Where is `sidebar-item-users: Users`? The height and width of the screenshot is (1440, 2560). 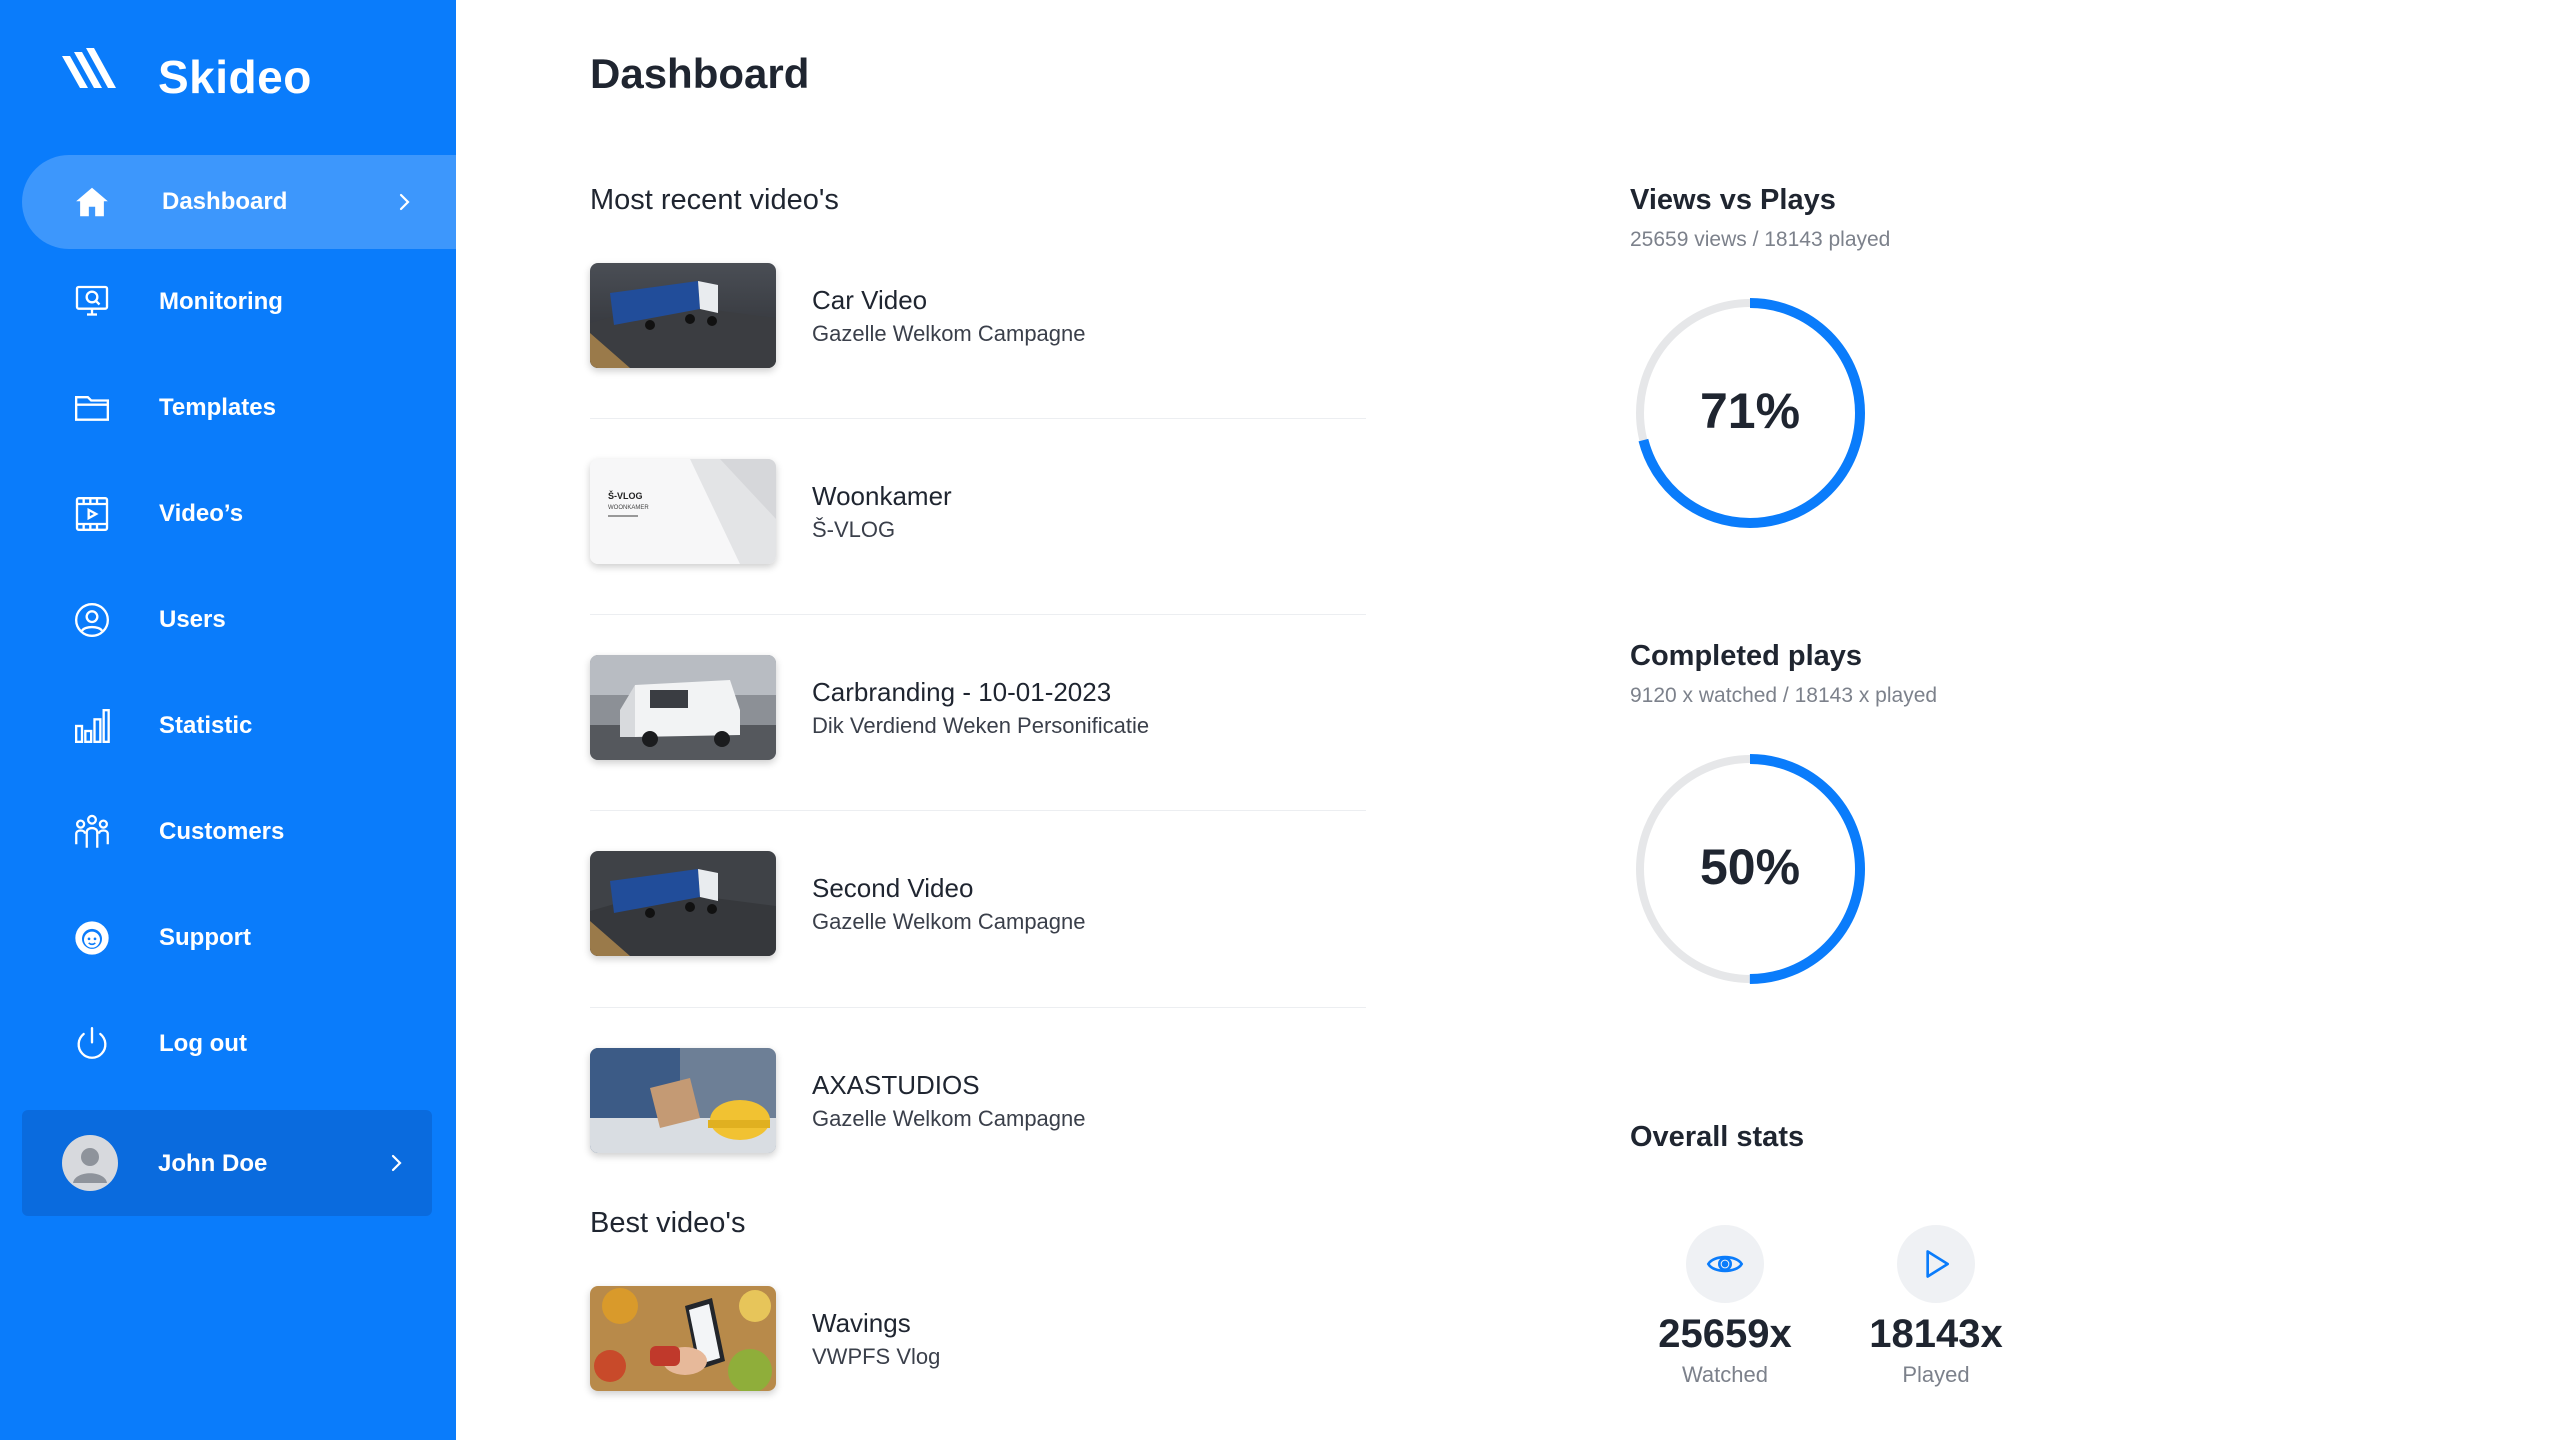 sidebar-item-users: Users is located at coordinates (239, 620).